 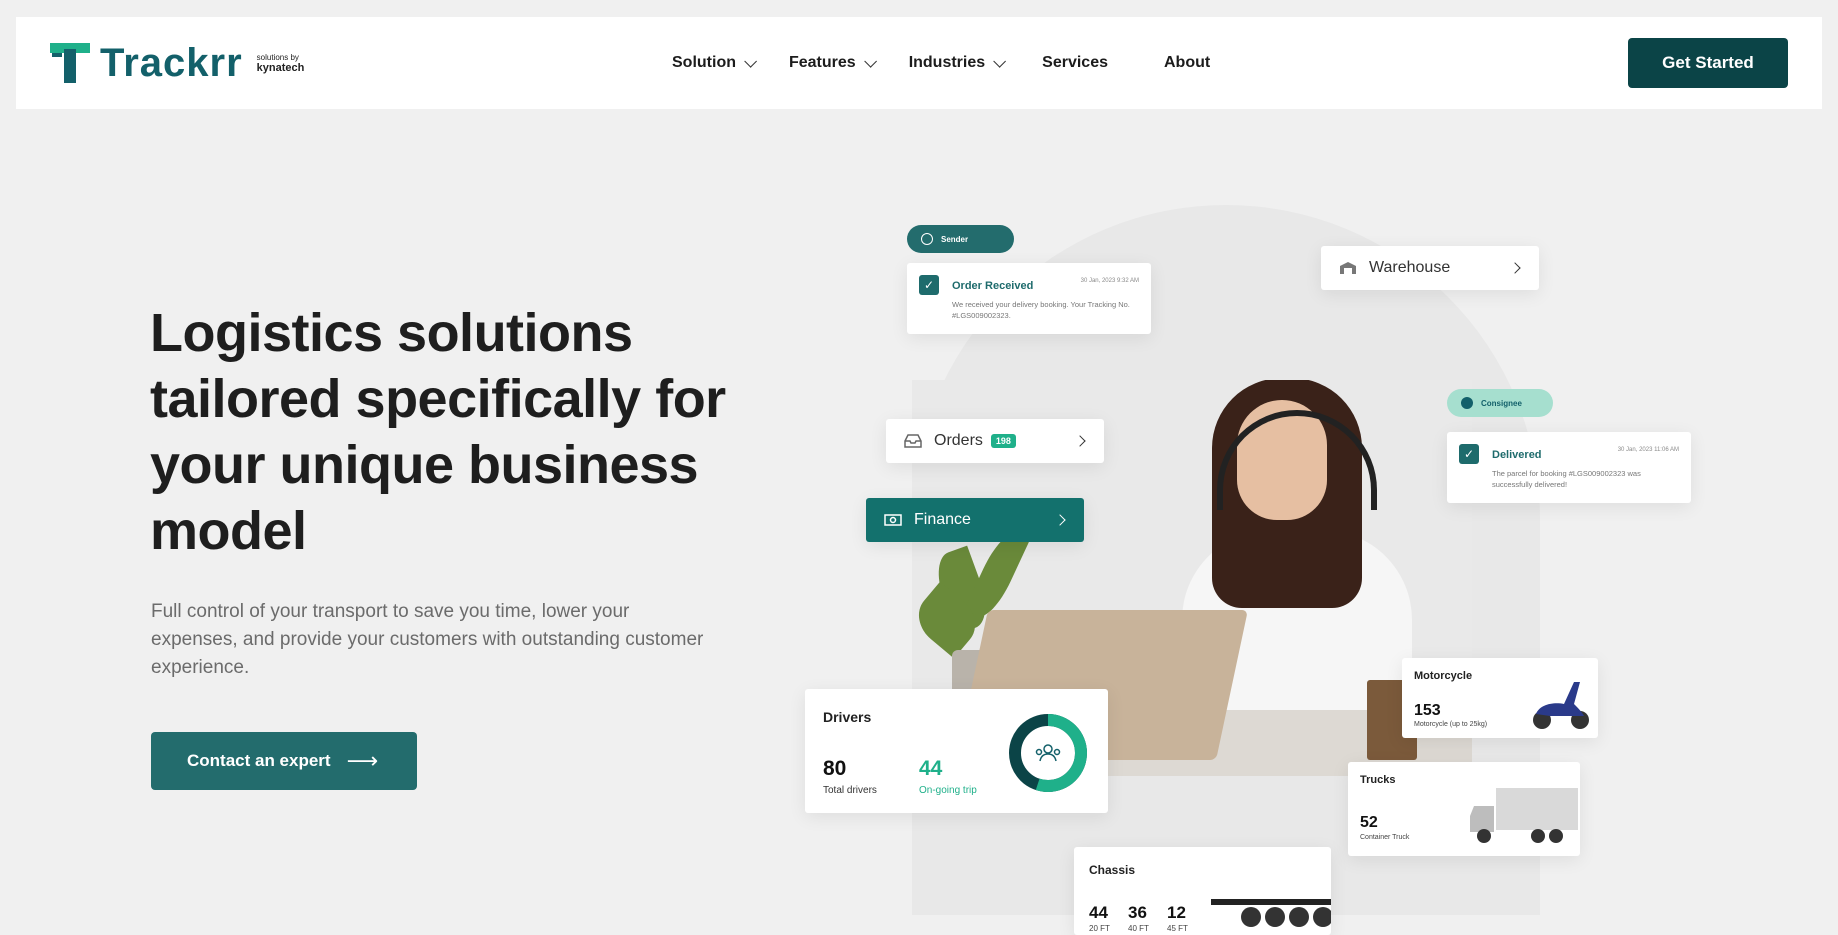 I want to click on orders-label: Orders, so click(x=958, y=440).